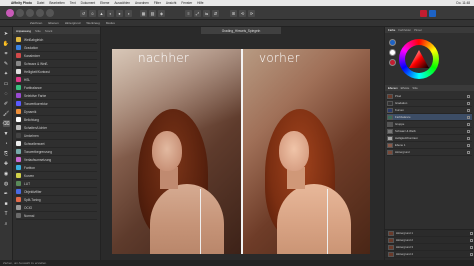  I want to click on erase-brush-icon: ⌫, so click(6, 123).